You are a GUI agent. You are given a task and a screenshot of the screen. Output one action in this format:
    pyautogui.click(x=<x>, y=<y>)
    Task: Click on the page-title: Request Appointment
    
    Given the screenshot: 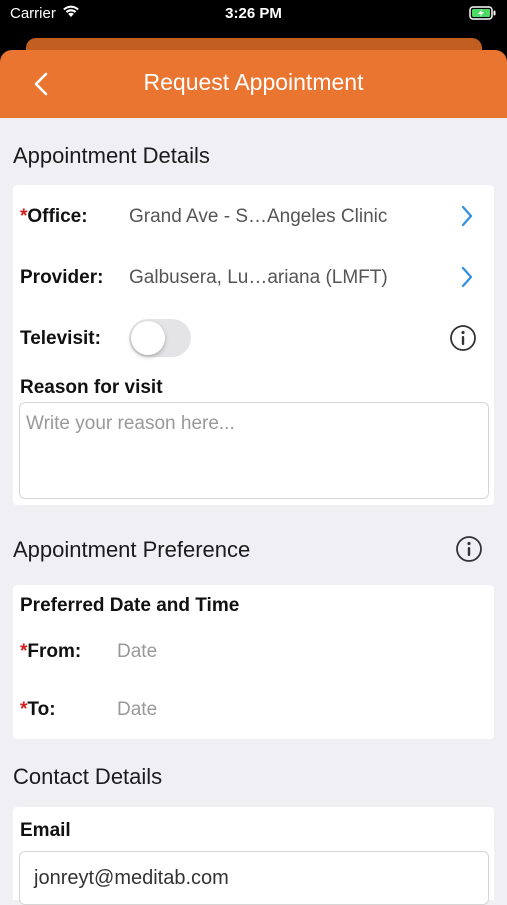 What is the action you would take?
    pyautogui.click(x=253, y=82)
    